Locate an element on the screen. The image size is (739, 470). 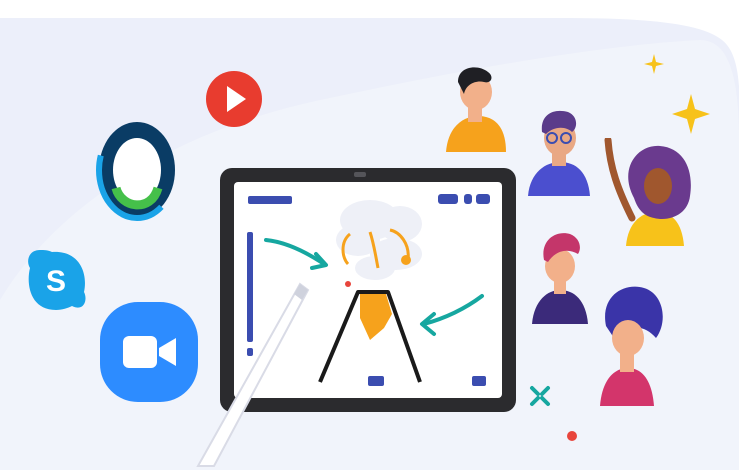
skype-letter: S is located at coordinates (56, 281).